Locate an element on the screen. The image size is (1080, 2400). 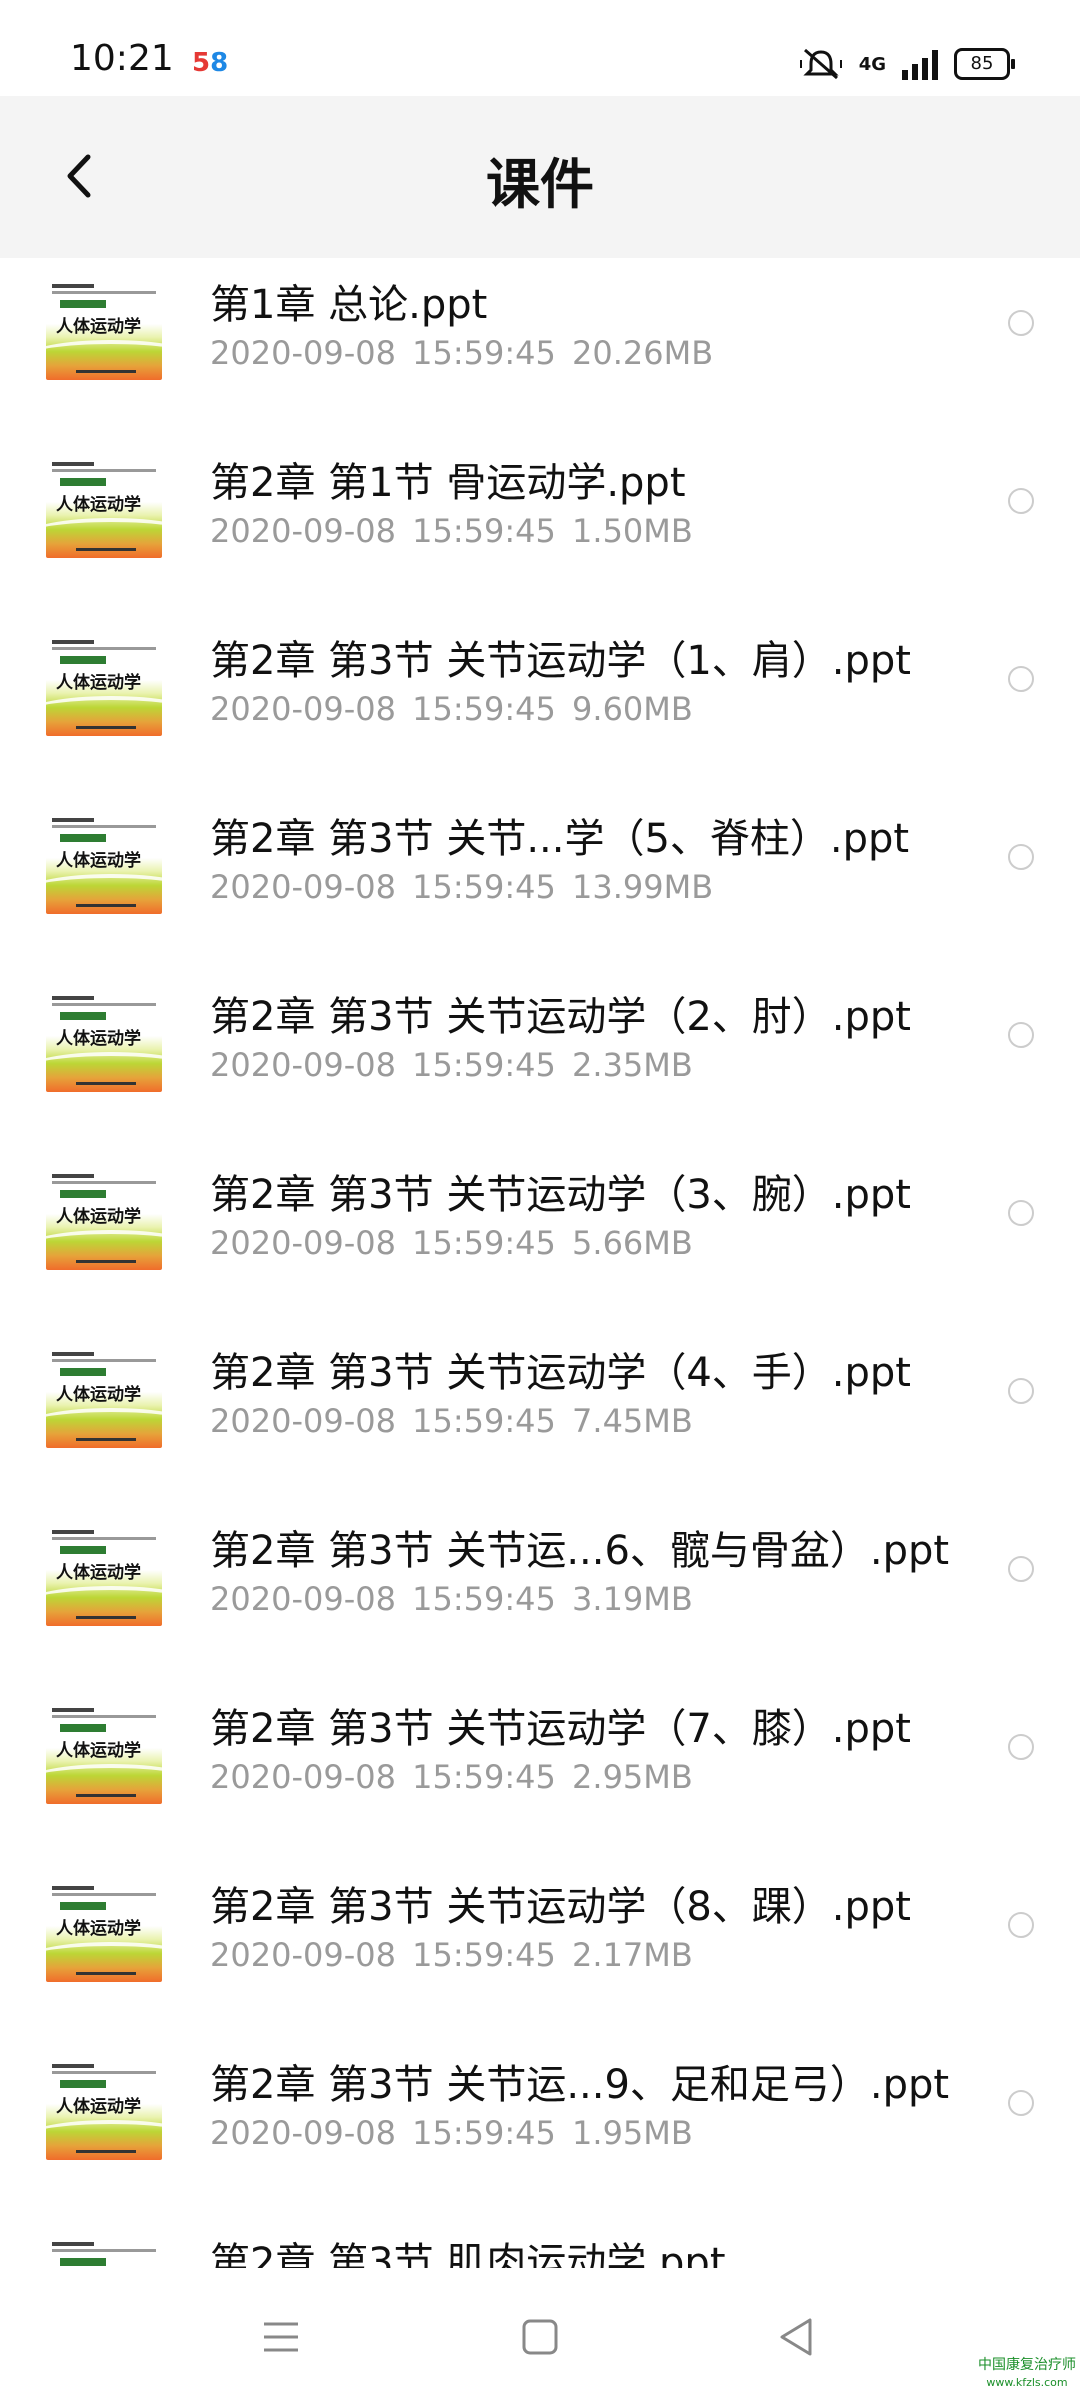
file-meta: 2020-09-08 15:59:45 1.50MB is located at coordinates (451, 531).